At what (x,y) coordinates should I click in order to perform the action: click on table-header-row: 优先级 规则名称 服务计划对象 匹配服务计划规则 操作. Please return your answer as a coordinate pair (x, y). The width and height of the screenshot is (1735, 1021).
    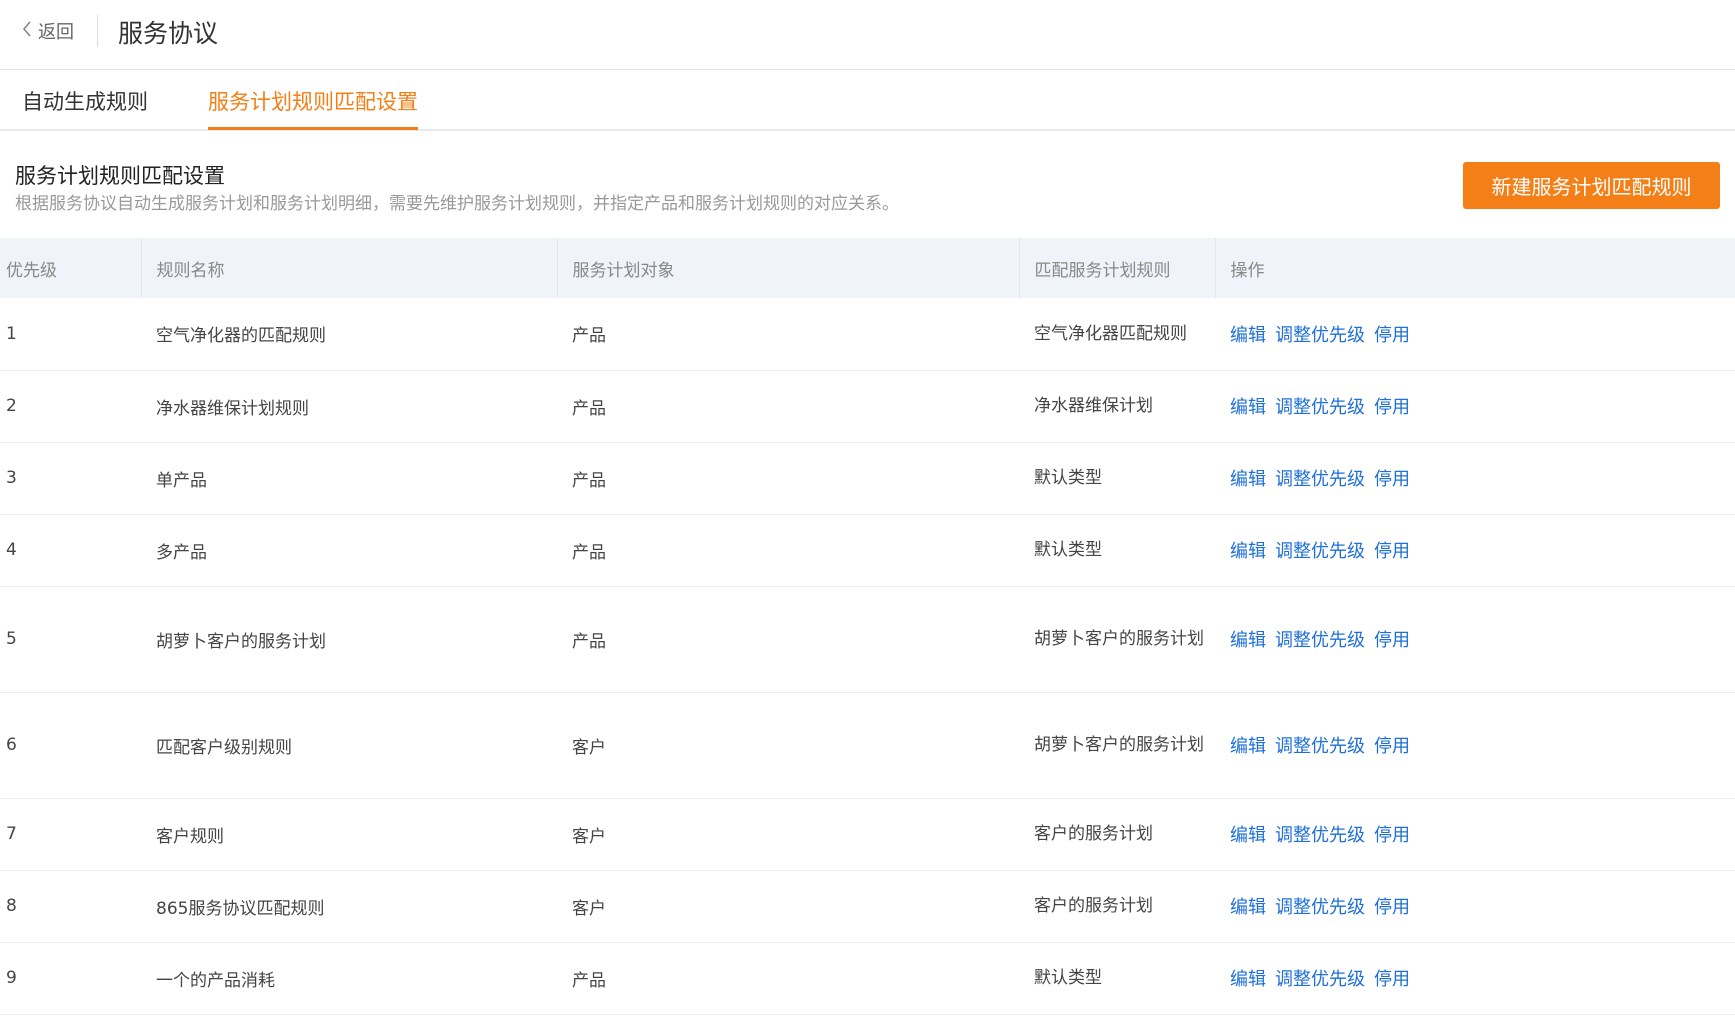
    Looking at the image, I should click on (867, 268).